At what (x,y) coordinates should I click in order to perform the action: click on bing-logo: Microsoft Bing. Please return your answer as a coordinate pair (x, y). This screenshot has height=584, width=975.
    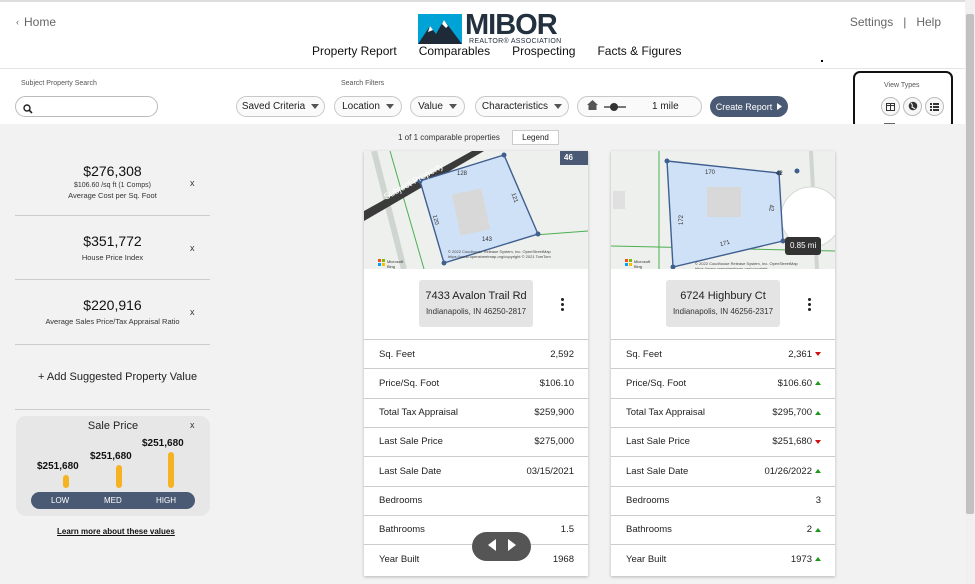
    Looking at the image, I should click on (642, 264).